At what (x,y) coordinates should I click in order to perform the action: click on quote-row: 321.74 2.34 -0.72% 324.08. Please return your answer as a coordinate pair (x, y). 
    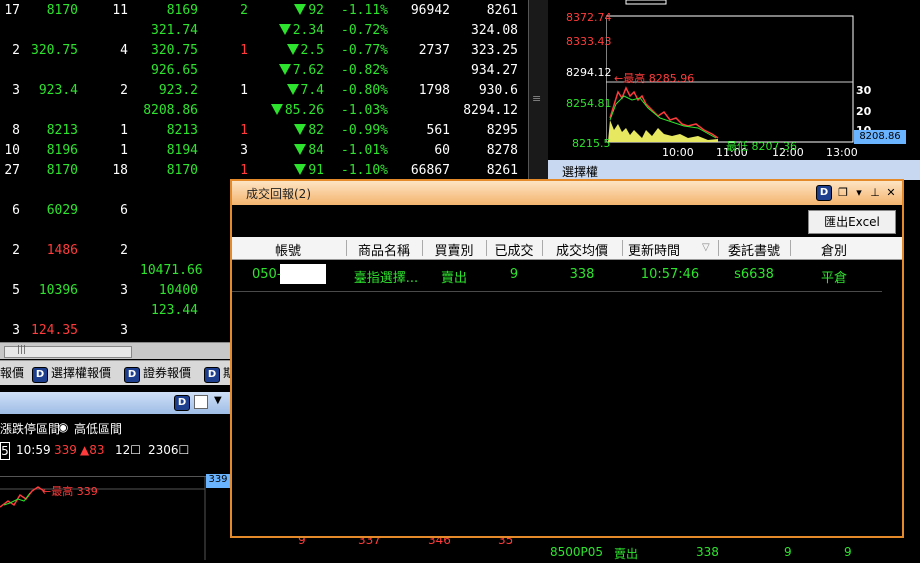
    Looking at the image, I should click on (264, 31).